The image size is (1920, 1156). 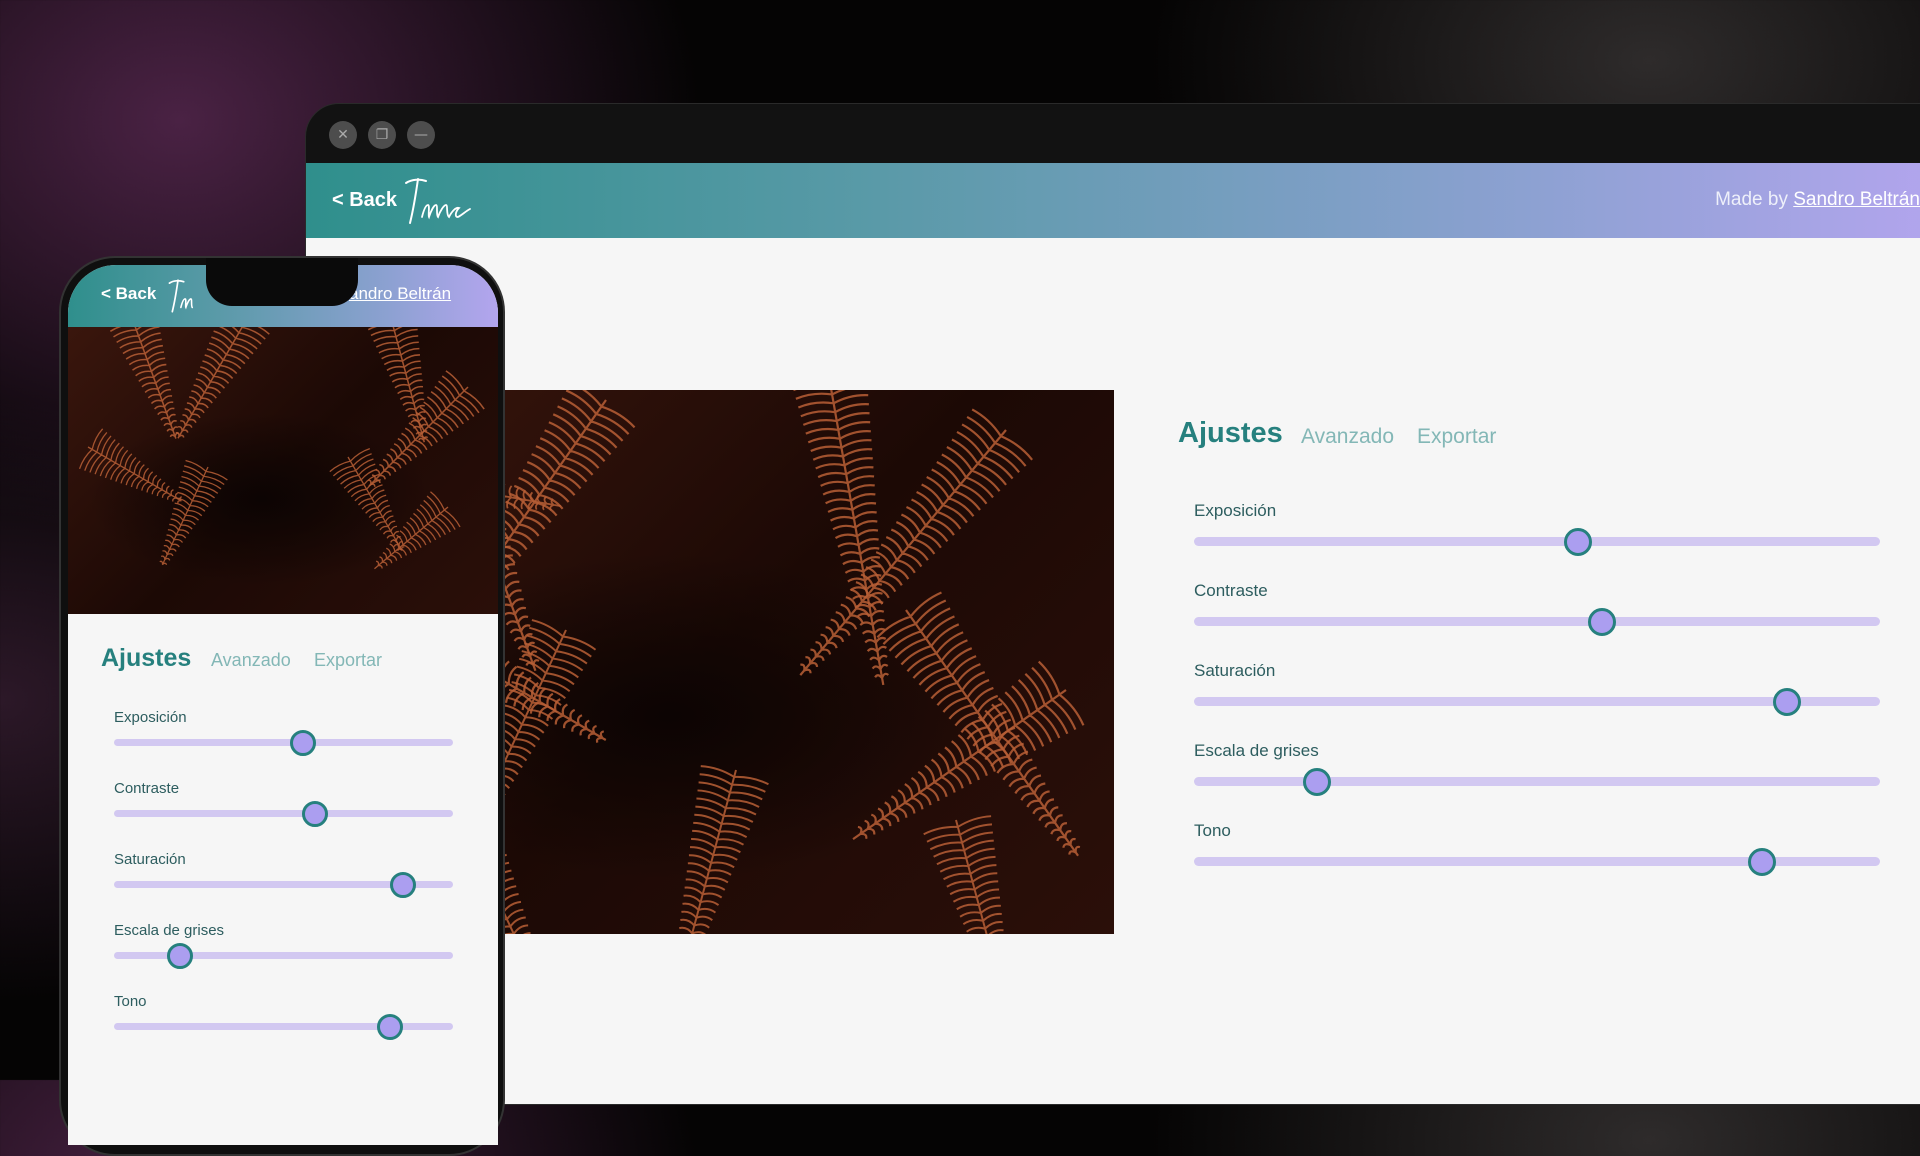 What do you see at coordinates (169, 930) in the screenshot?
I see `mobile-slider-label: Escala de grises` at bounding box center [169, 930].